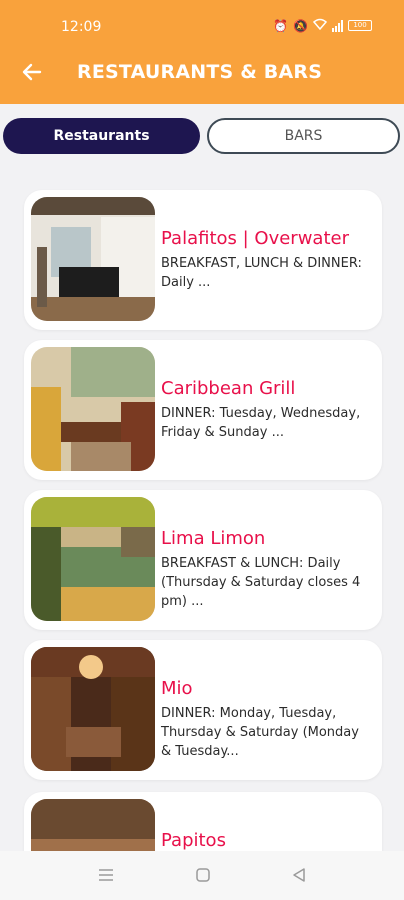  I want to click on battery-icon: 100, so click(360, 25).